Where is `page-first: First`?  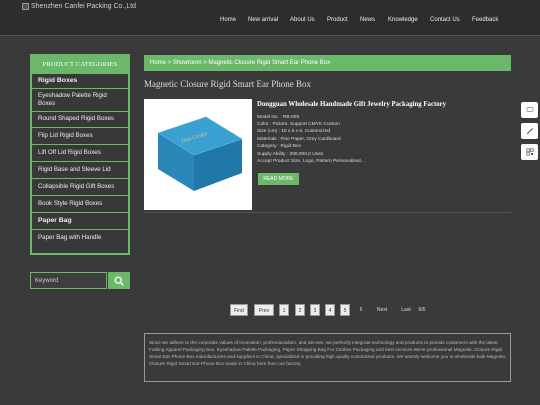 page-first: First is located at coordinates (239, 310).